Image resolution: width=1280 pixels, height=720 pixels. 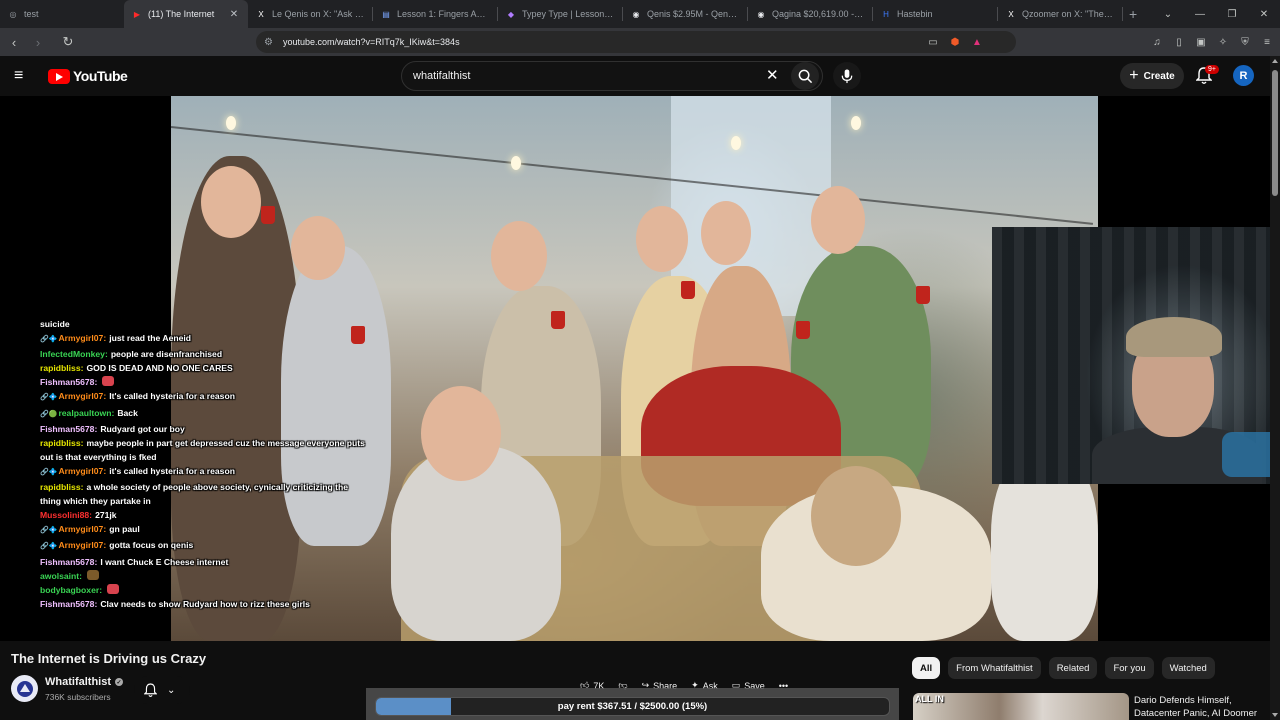 What do you see at coordinates (693, 14) in the screenshot?
I see `tab-title: Qenis $2.95M - Qenis / S` at bounding box center [693, 14].